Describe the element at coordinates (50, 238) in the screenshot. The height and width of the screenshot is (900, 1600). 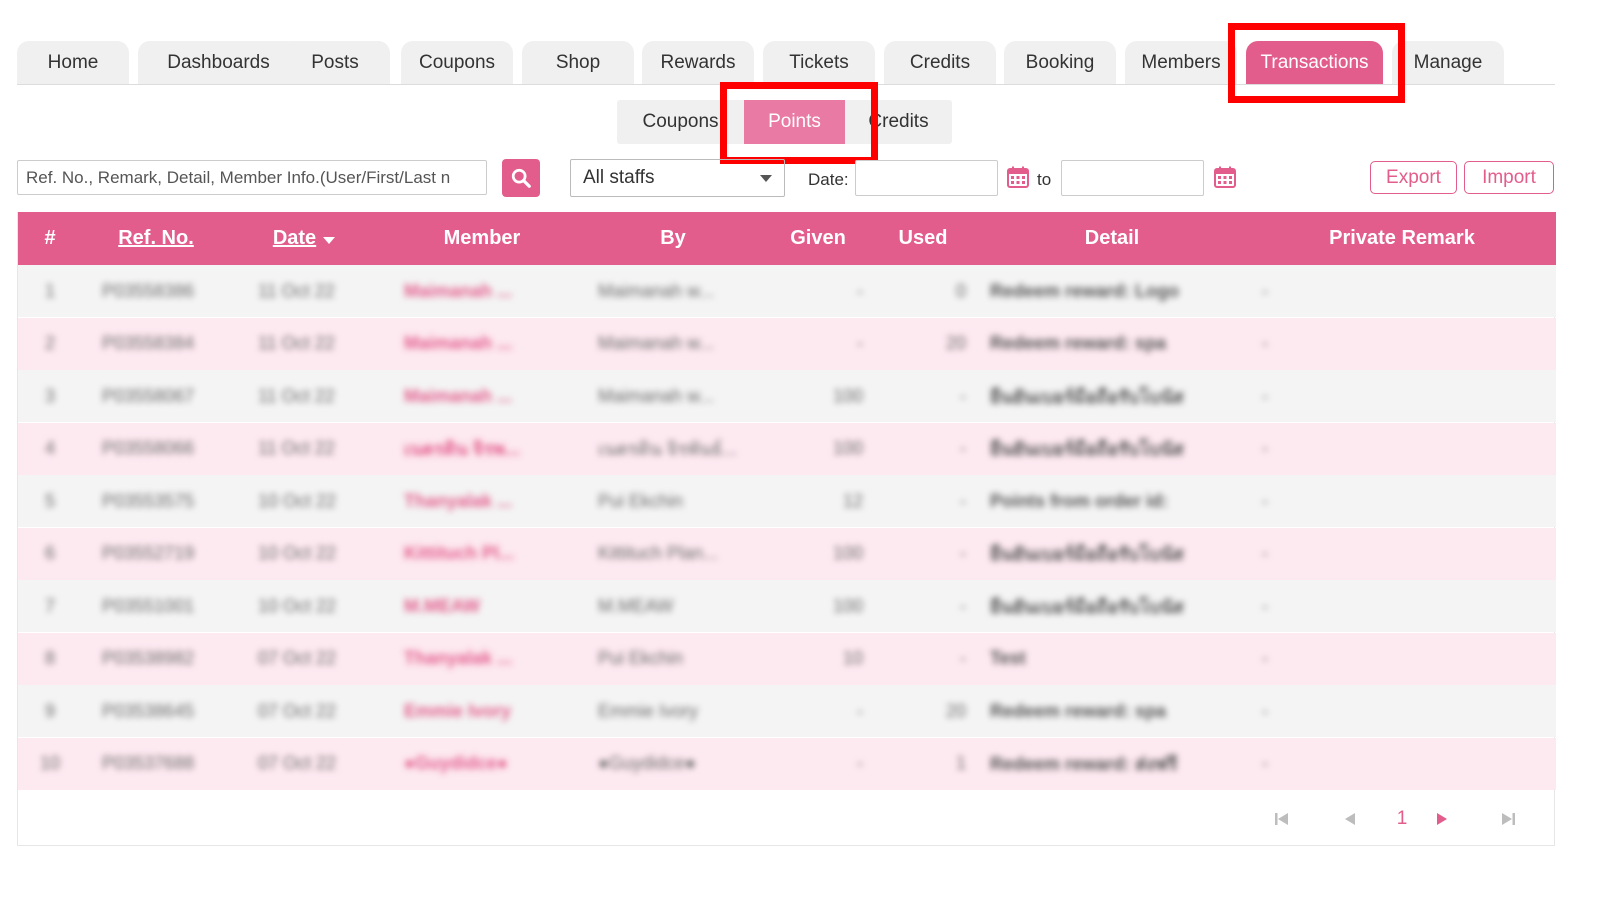
I see `col-num: #` at that location.